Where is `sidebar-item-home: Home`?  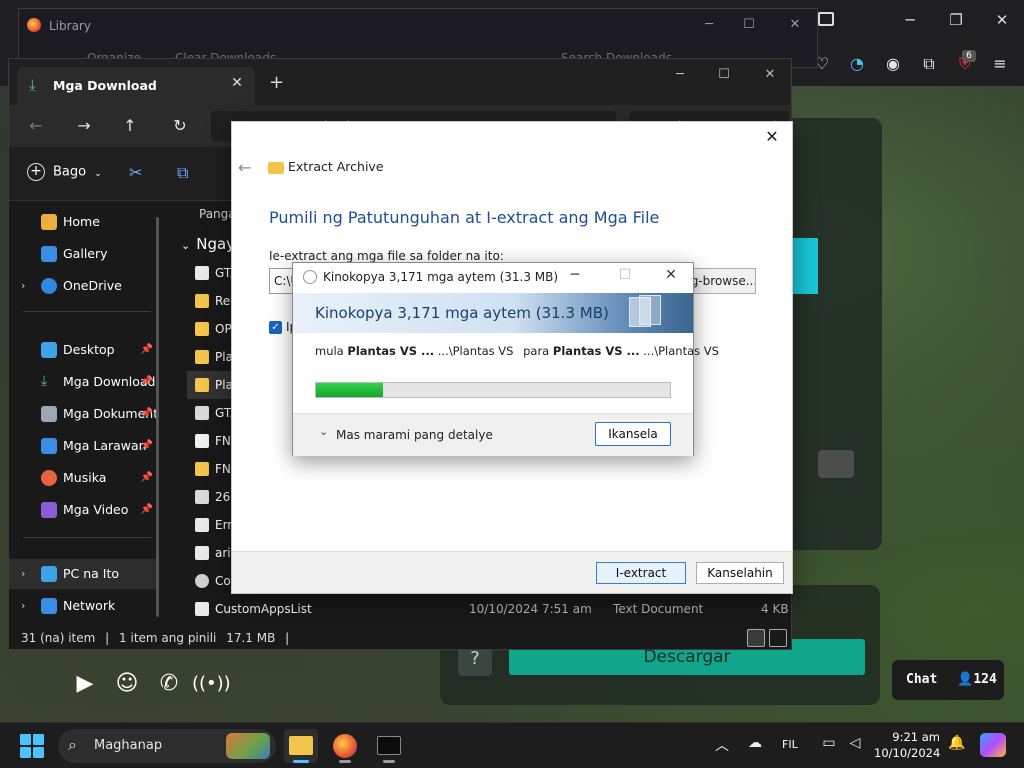
sidebar-item-home: Home is located at coordinates (84, 222).